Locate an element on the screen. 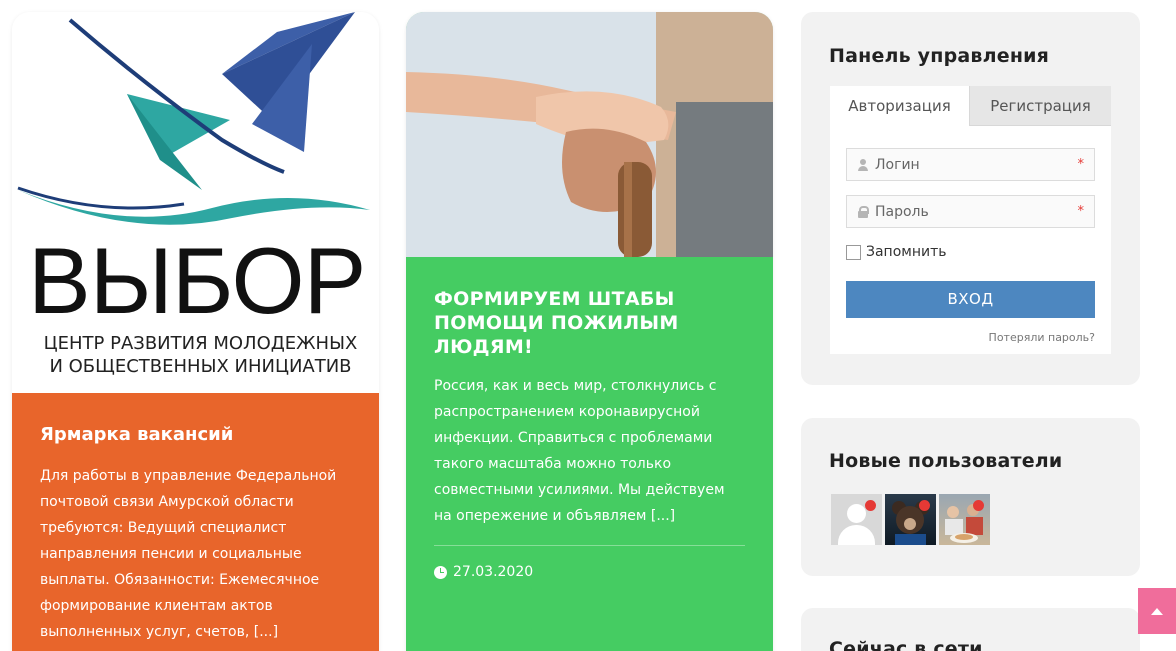 This screenshot has width=1176, height=651. lock-icon is located at coordinates (863, 211).